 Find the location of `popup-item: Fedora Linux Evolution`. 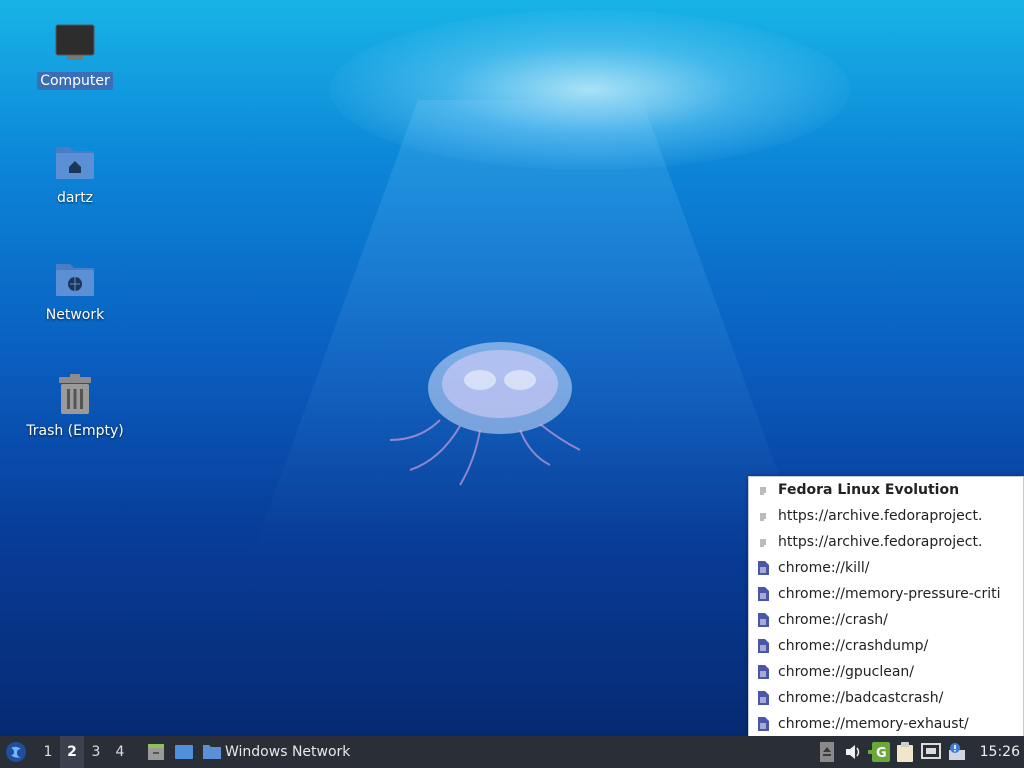

popup-item: Fedora Linux Evolution is located at coordinates (886, 490).